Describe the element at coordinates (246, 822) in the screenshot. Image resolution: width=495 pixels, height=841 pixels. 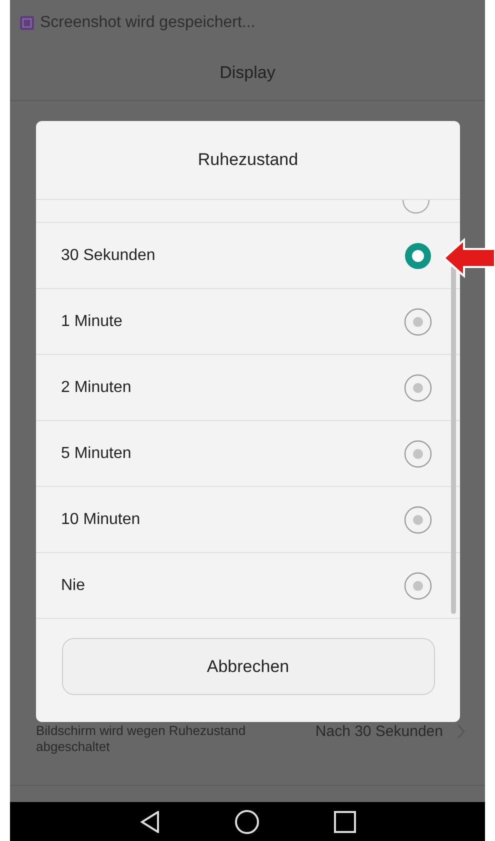
I see `home-icon` at that location.